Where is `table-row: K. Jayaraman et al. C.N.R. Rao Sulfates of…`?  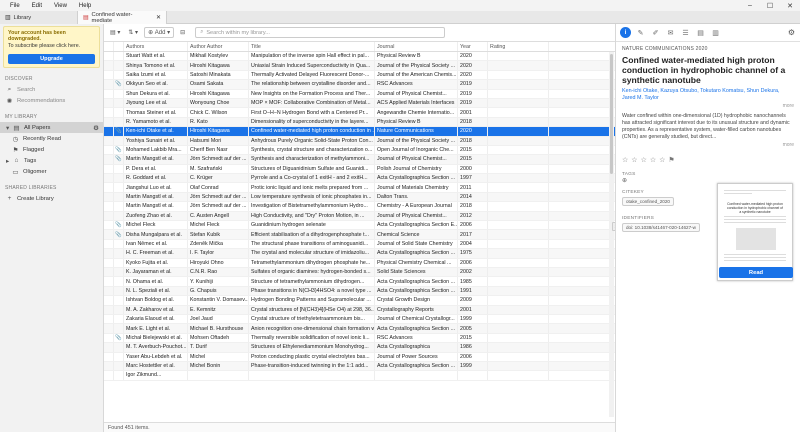
table-row: K. Jayaraman et al. C.N.R. Rao Sulfates of… is located at coordinates (359, 272).